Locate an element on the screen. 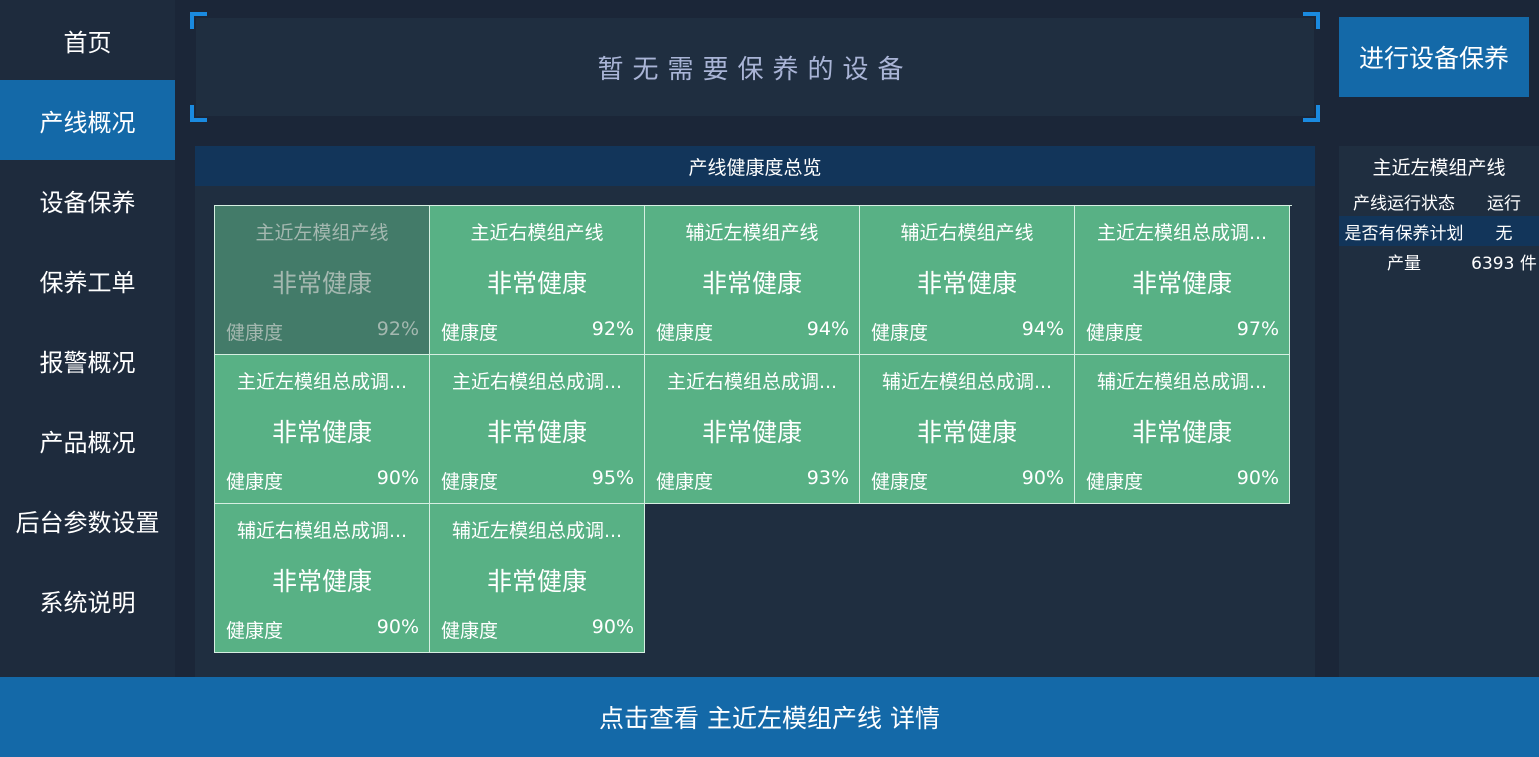 The width and height of the screenshot is (1539, 757). sidebar-item-line-overview: 产线概况 is located at coordinates (87, 120).